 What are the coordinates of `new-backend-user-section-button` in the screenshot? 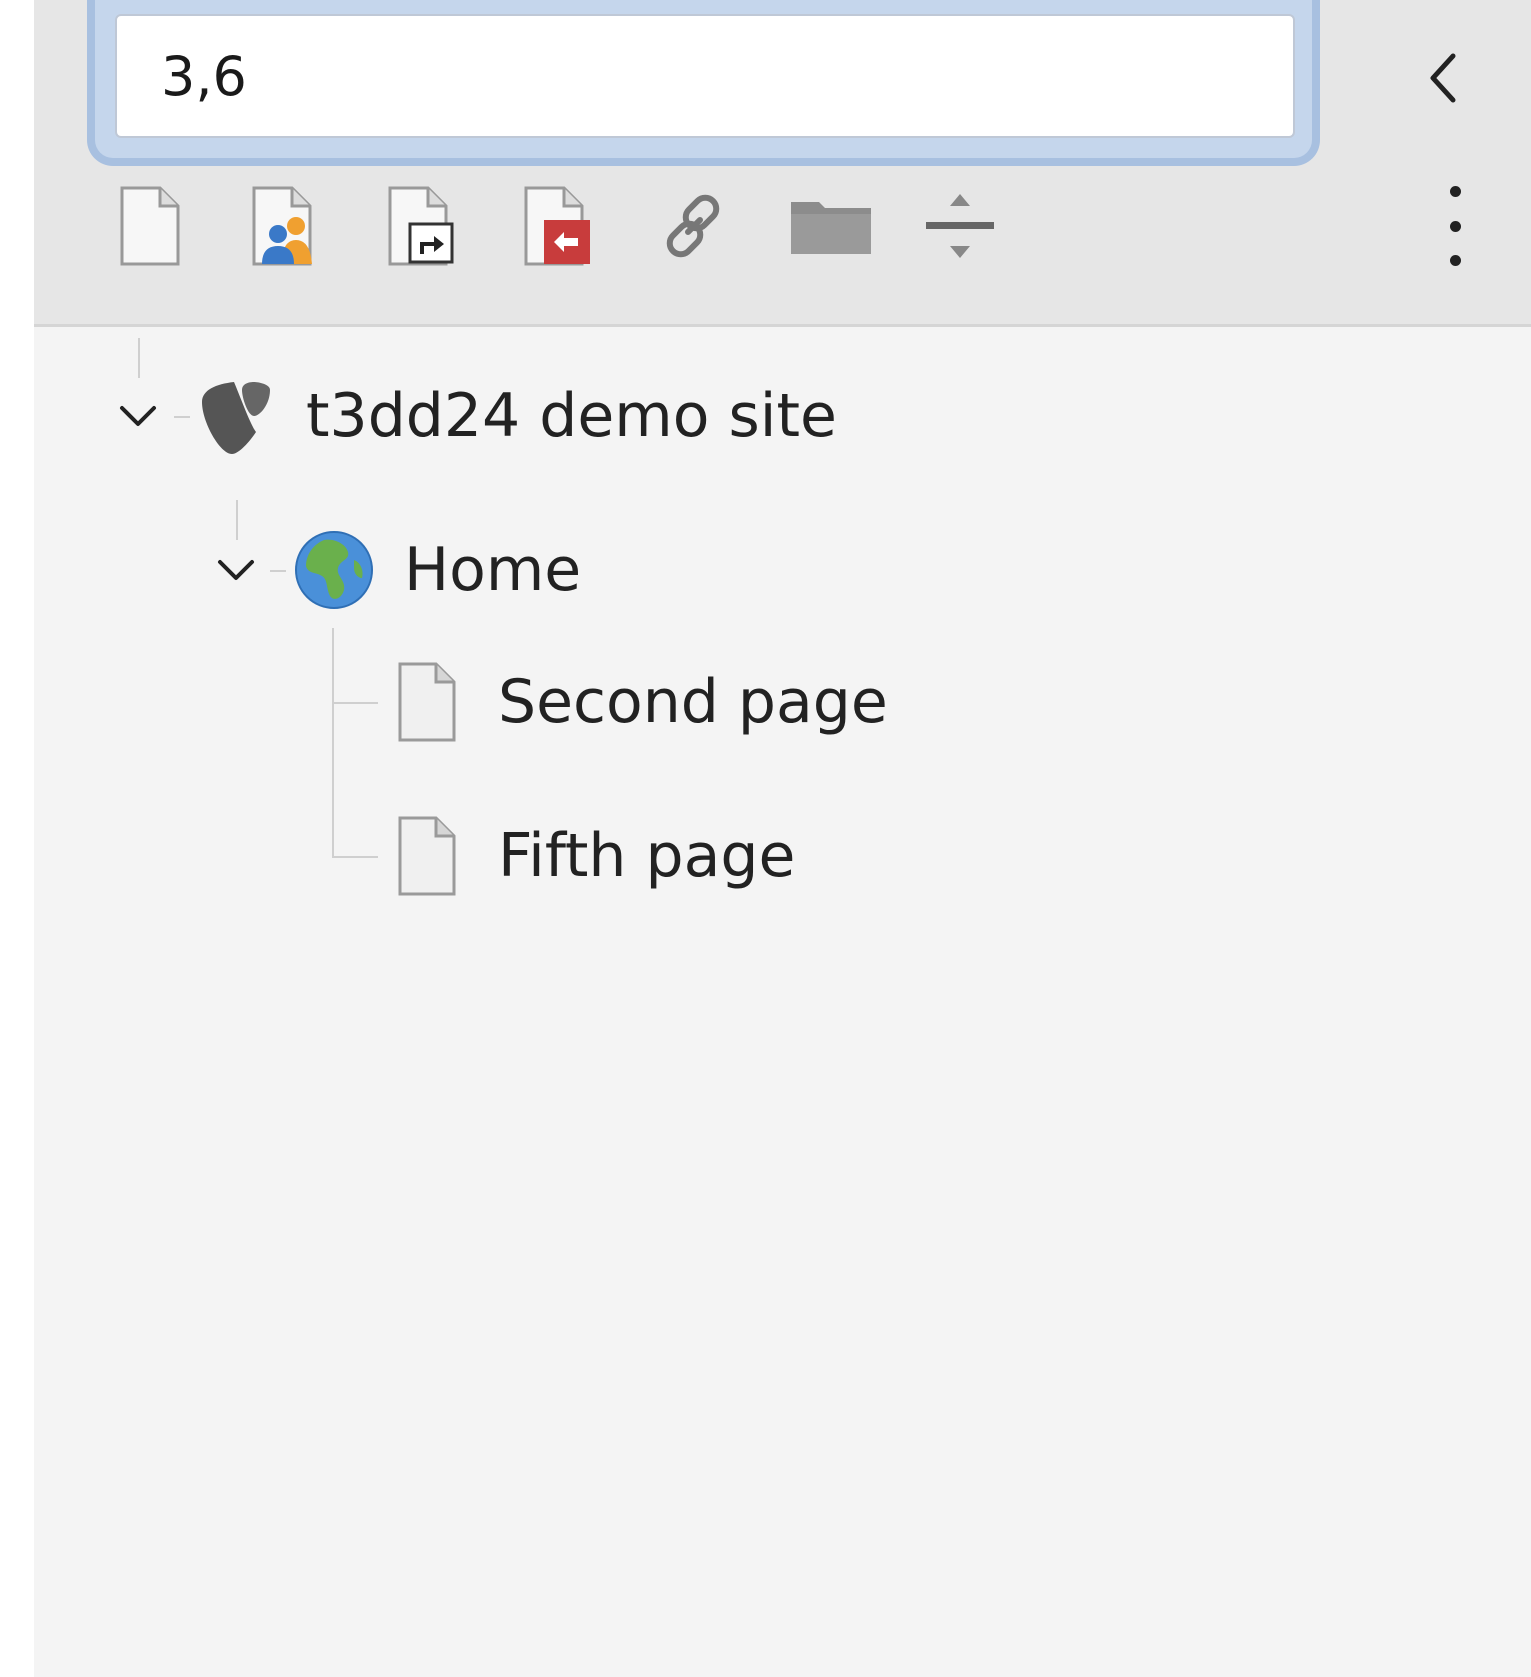 It's located at (286, 226).